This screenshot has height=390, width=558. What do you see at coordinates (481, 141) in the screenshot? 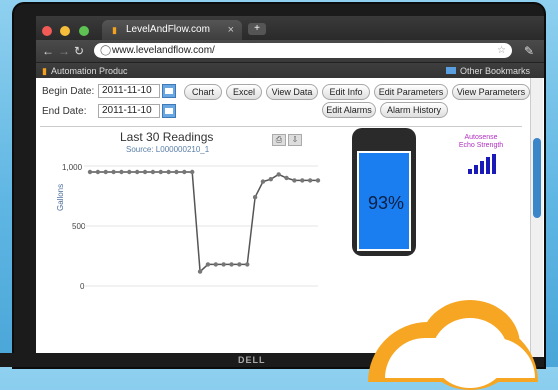
I see `autosense-label: Autosense Echo Strength` at bounding box center [481, 141].